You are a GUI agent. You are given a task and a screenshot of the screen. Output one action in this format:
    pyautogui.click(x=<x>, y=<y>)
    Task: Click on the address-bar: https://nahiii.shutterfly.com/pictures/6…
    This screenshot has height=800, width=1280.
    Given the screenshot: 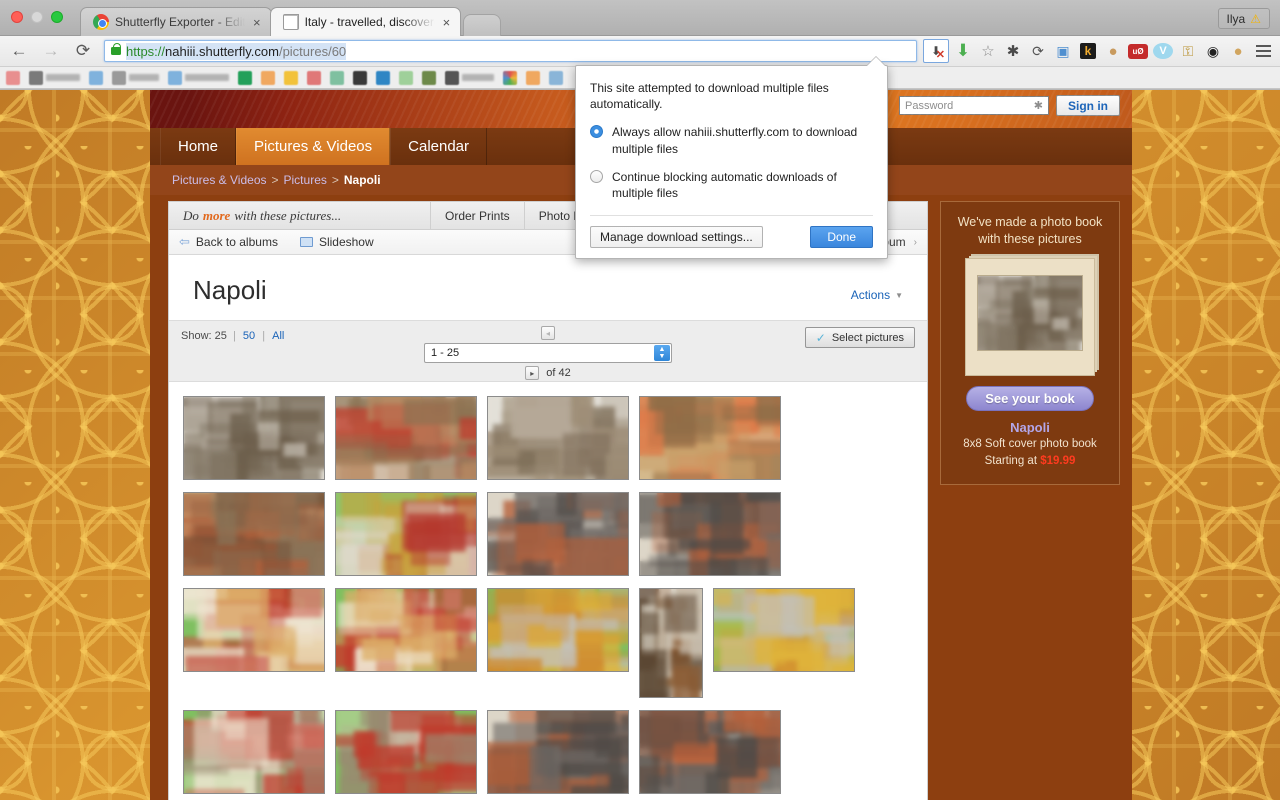 What is the action you would take?
    pyautogui.click(x=510, y=51)
    